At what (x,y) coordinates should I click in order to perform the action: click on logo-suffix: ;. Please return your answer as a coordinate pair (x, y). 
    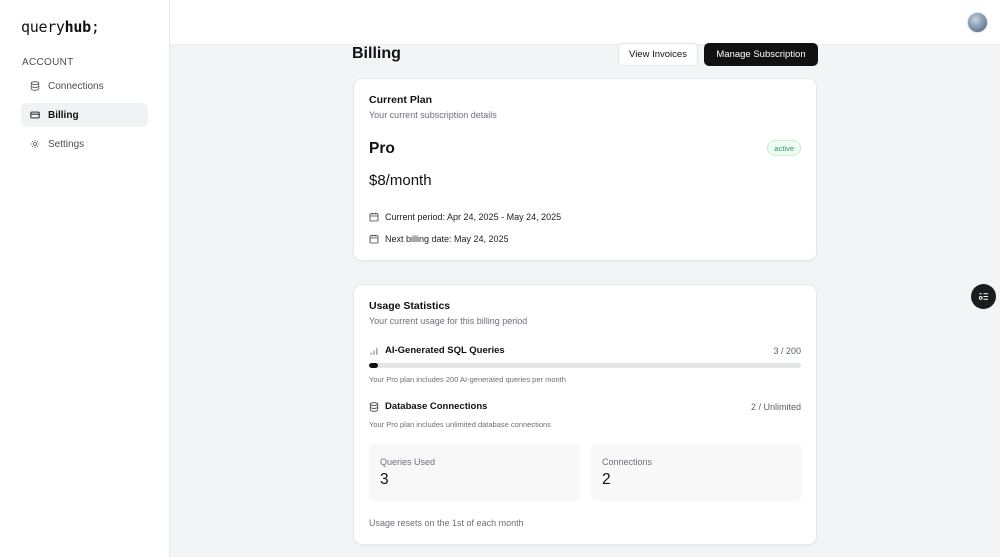
    Looking at the image, I should click on (95, 27).